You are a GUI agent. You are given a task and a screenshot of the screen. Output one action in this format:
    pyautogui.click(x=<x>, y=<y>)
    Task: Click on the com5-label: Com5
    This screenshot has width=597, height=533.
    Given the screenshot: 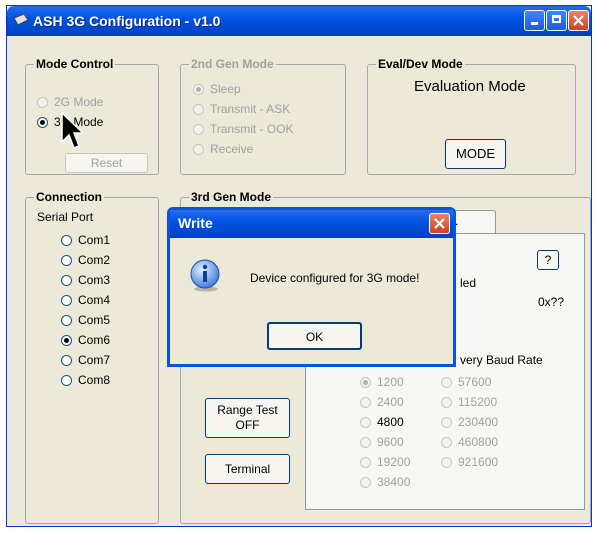 What is the action you would take?
    pyautogui.click(x=94, y=320)
    